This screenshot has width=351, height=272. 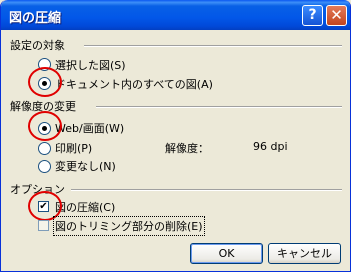 What do you see at coordinates (43, 106) in the screenshot?
I see `resolution-group-title: 解像度の変更` at bounding box center [43, 106].